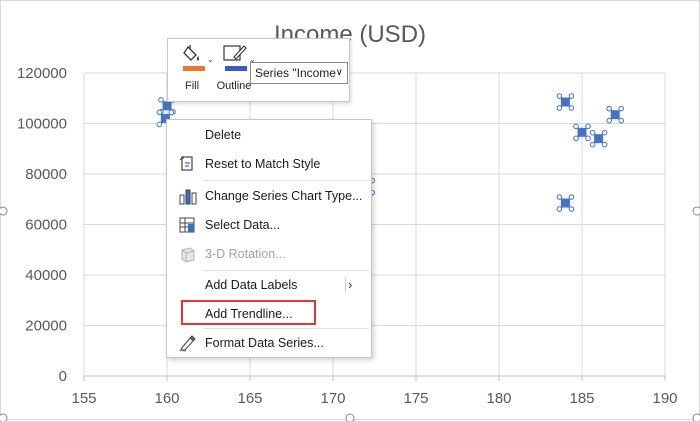 This screenshot has width=700, height=421. I want to click on chart-type-icon, so click(188, 197).